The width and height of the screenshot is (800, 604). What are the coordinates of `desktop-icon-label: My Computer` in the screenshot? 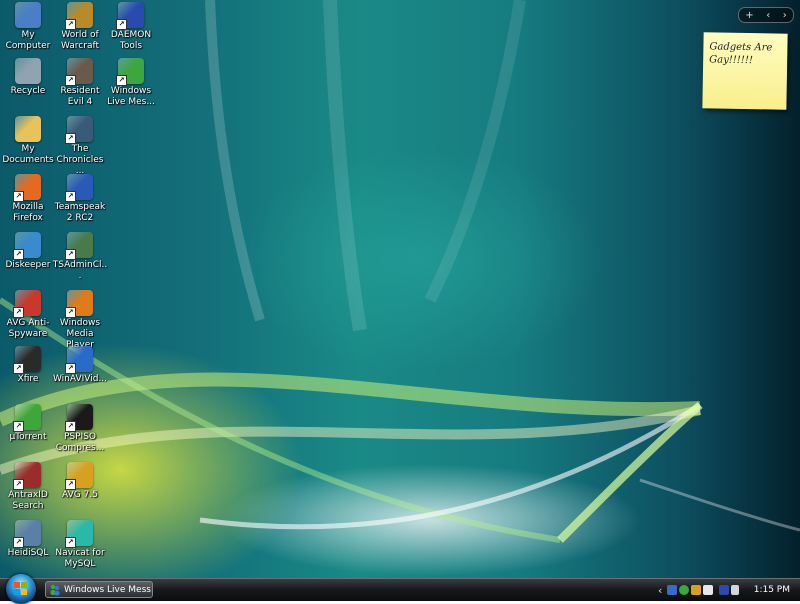 It's located at (28, 40).